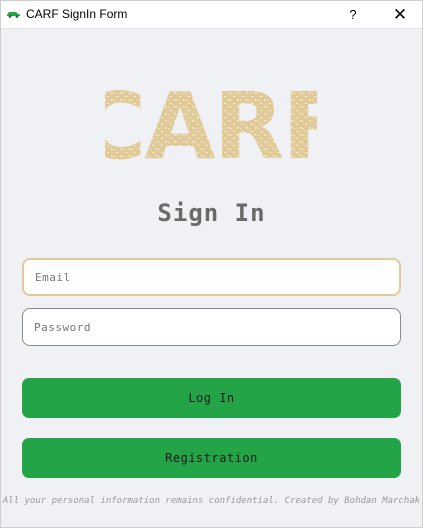  I want to click on logo-text: CARF, so click(211, 122).